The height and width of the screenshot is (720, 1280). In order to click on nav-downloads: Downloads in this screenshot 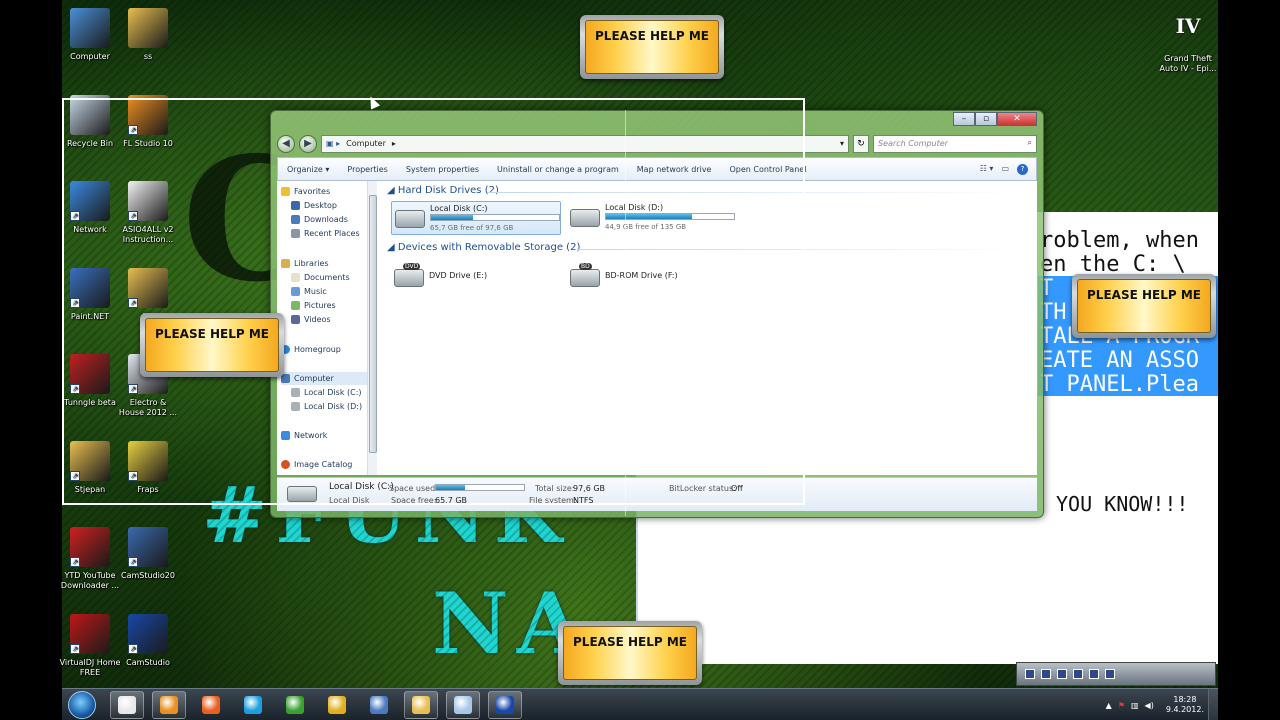, I will do `click(331, 219)`.